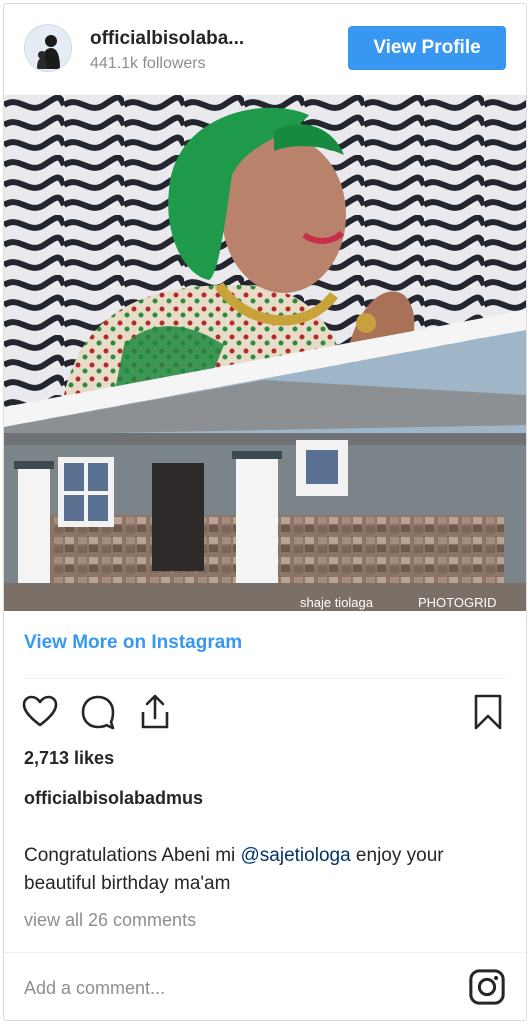  I want to click on view-comments-link: view all 26 comments, so click(110, 920).